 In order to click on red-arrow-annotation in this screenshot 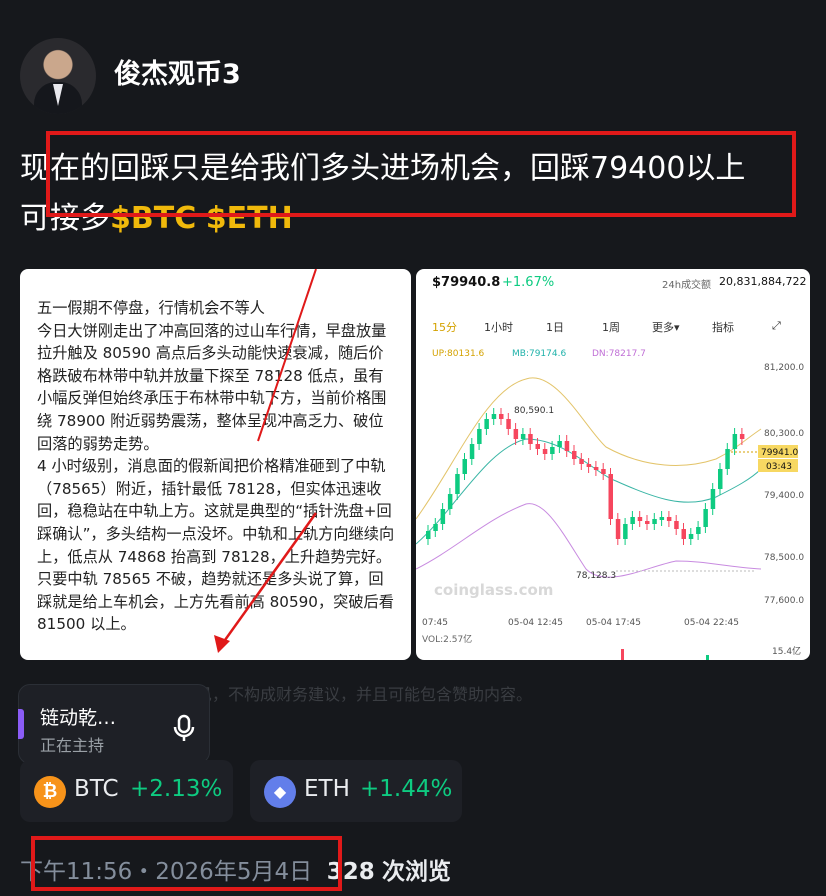, I will do `click(266, 461)`.